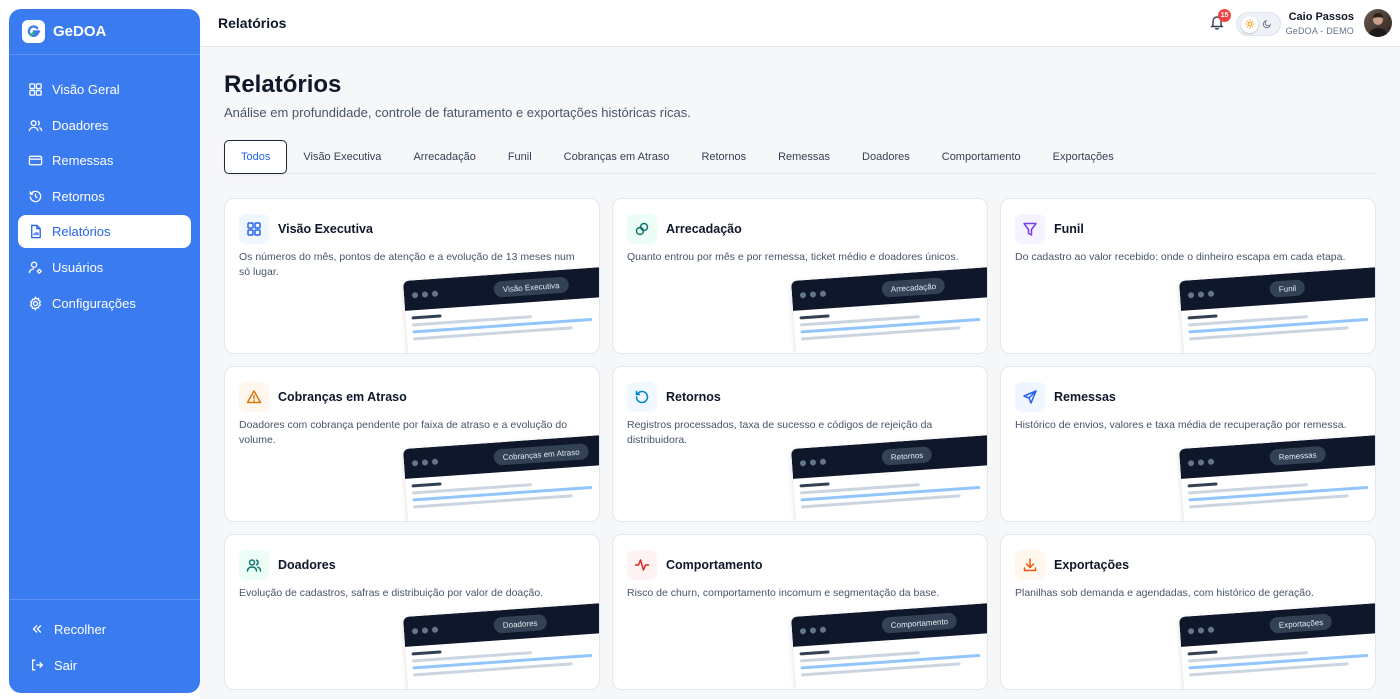 Image resolution: width=1400 pixels, height=699 pixels. What do you see at coordinates (66, 665) in the screenshot?
I see `logout-label: Sair` at bounding box center [66, 665].